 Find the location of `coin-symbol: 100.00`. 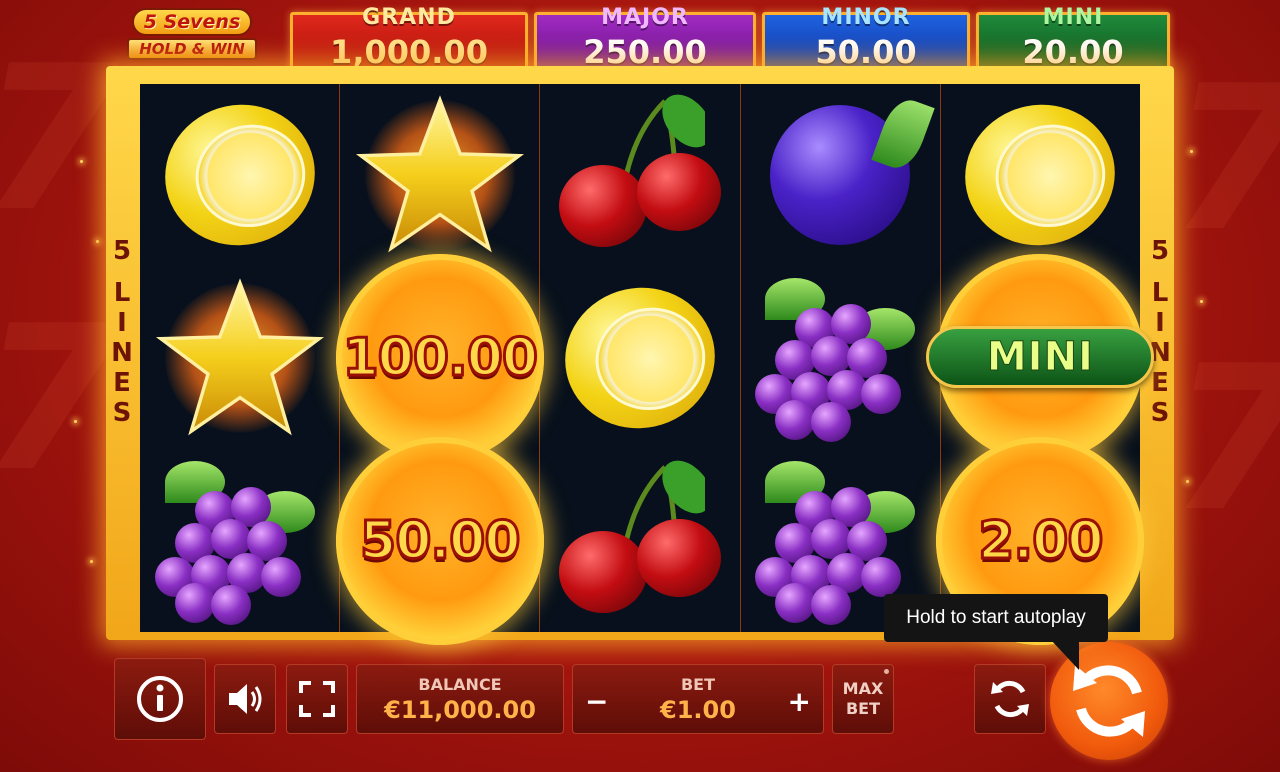

coin-symbol: 100.00 is located at coordinates (439, 358).